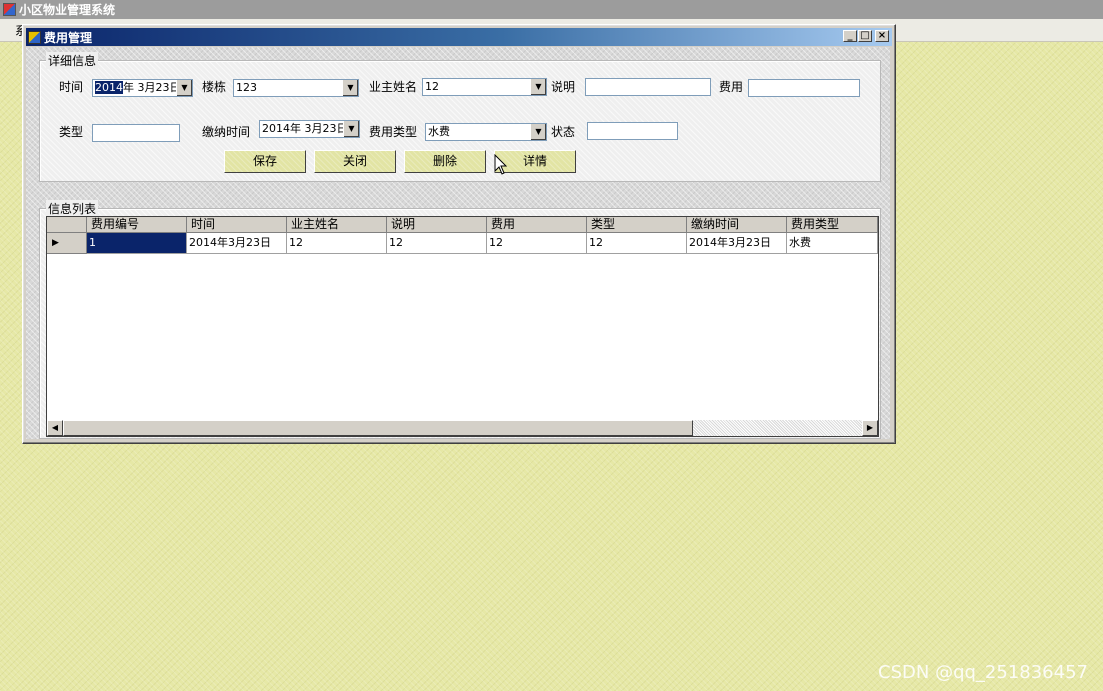 The image size is (1103, 691). I want to click on pay-time-value: 2014年 3月23日, so click(305, 128).